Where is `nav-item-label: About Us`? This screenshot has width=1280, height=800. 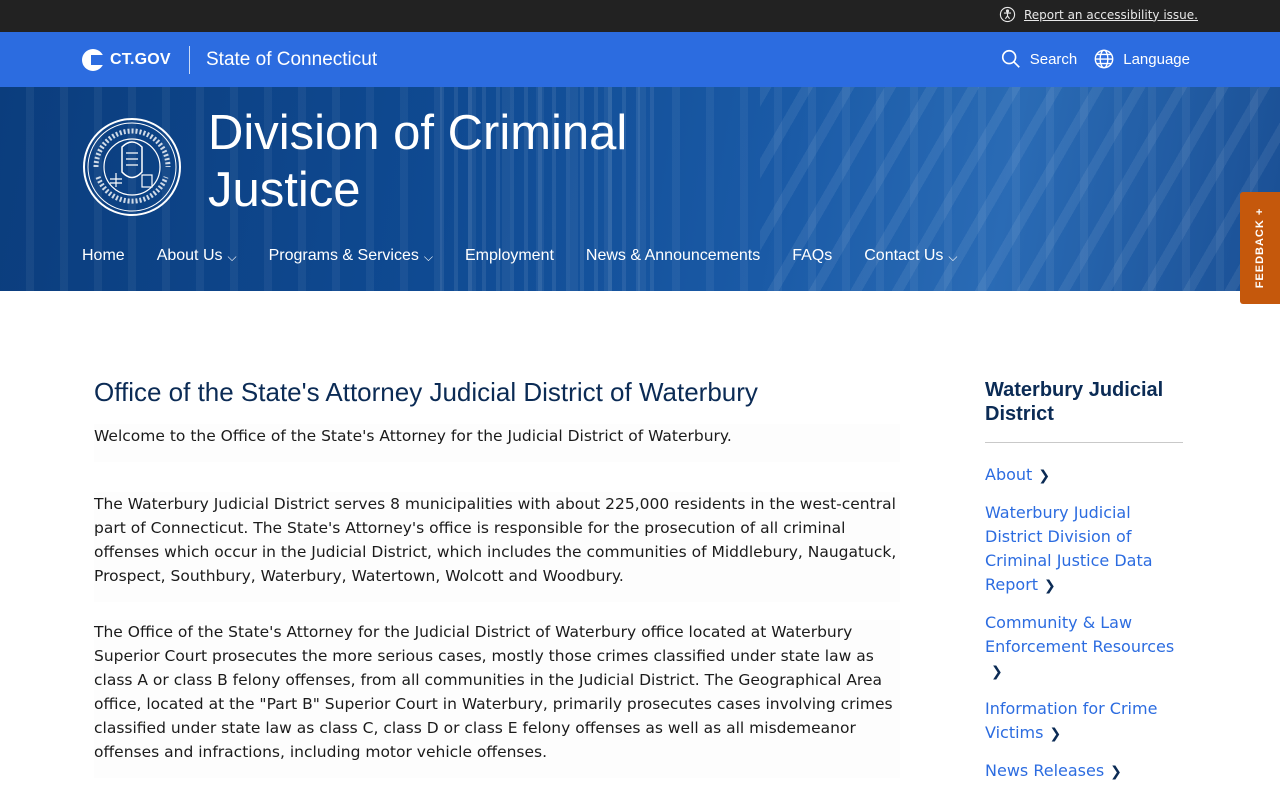
nav-item-label: About Us is located at coordinates (189, 255).